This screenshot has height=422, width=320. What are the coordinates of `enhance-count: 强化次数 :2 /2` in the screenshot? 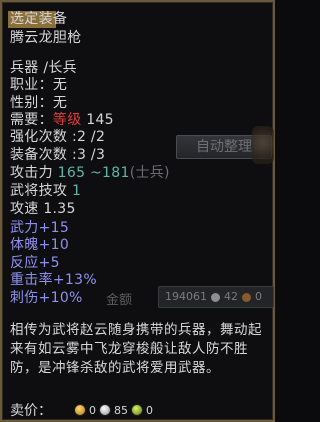 It's located at (58, 137).